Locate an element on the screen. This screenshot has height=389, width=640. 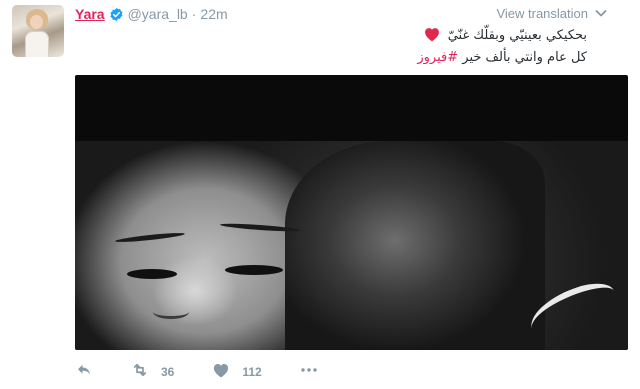
red-heart-icon is located at coordinates (432, 34).